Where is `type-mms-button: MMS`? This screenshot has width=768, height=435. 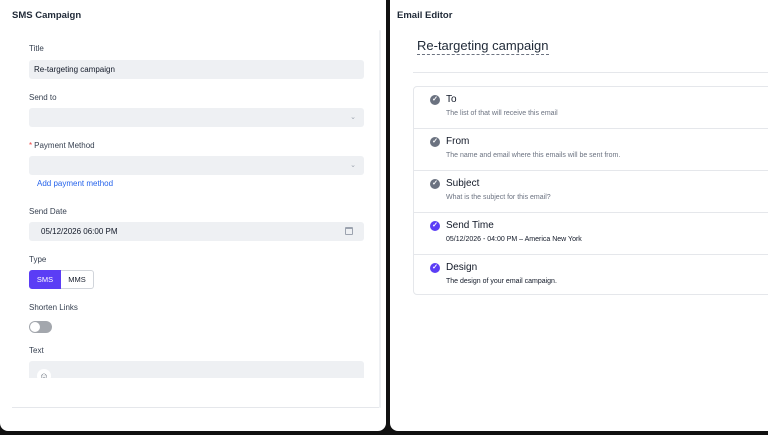
type-mms-button: MMS is located at coordinates (77, 279).